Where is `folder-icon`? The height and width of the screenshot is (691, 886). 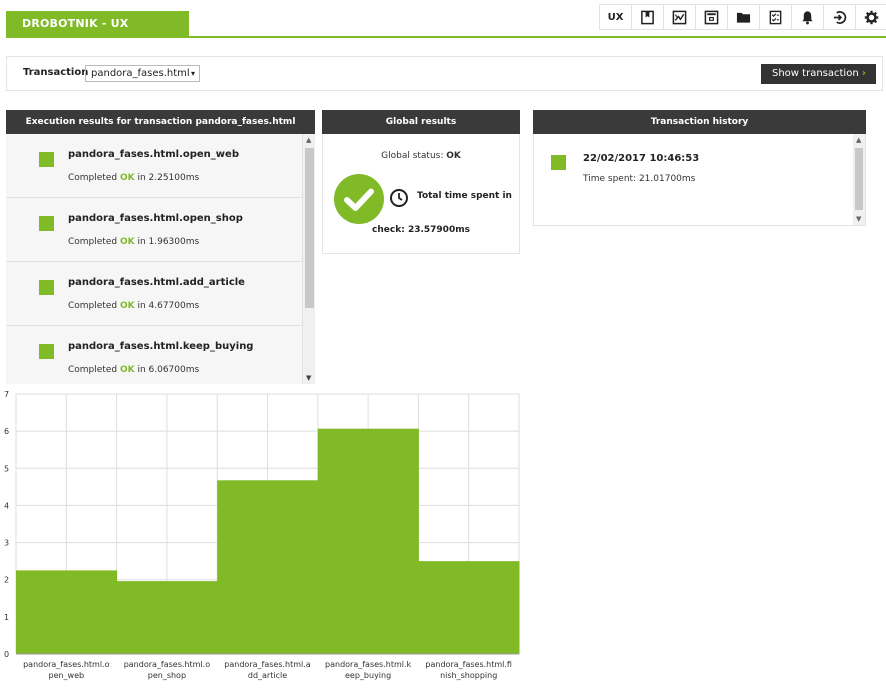
folder-icon is located at coordinates (743, 17).